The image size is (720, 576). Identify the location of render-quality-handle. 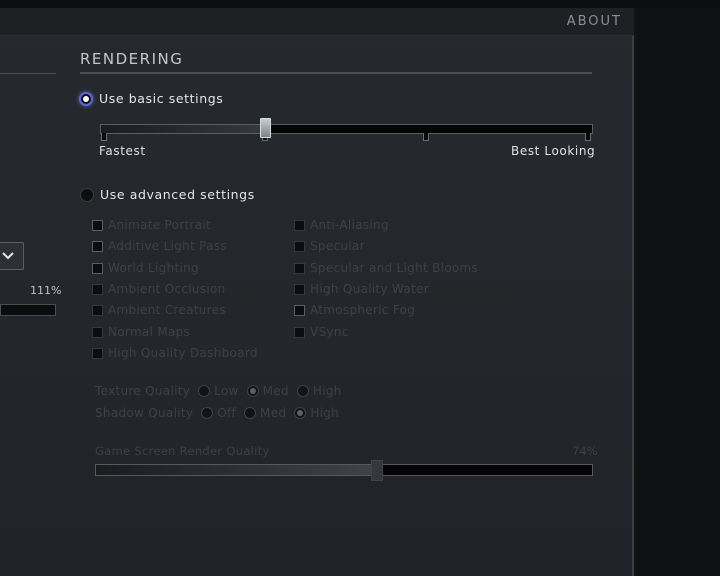
(377, 470).